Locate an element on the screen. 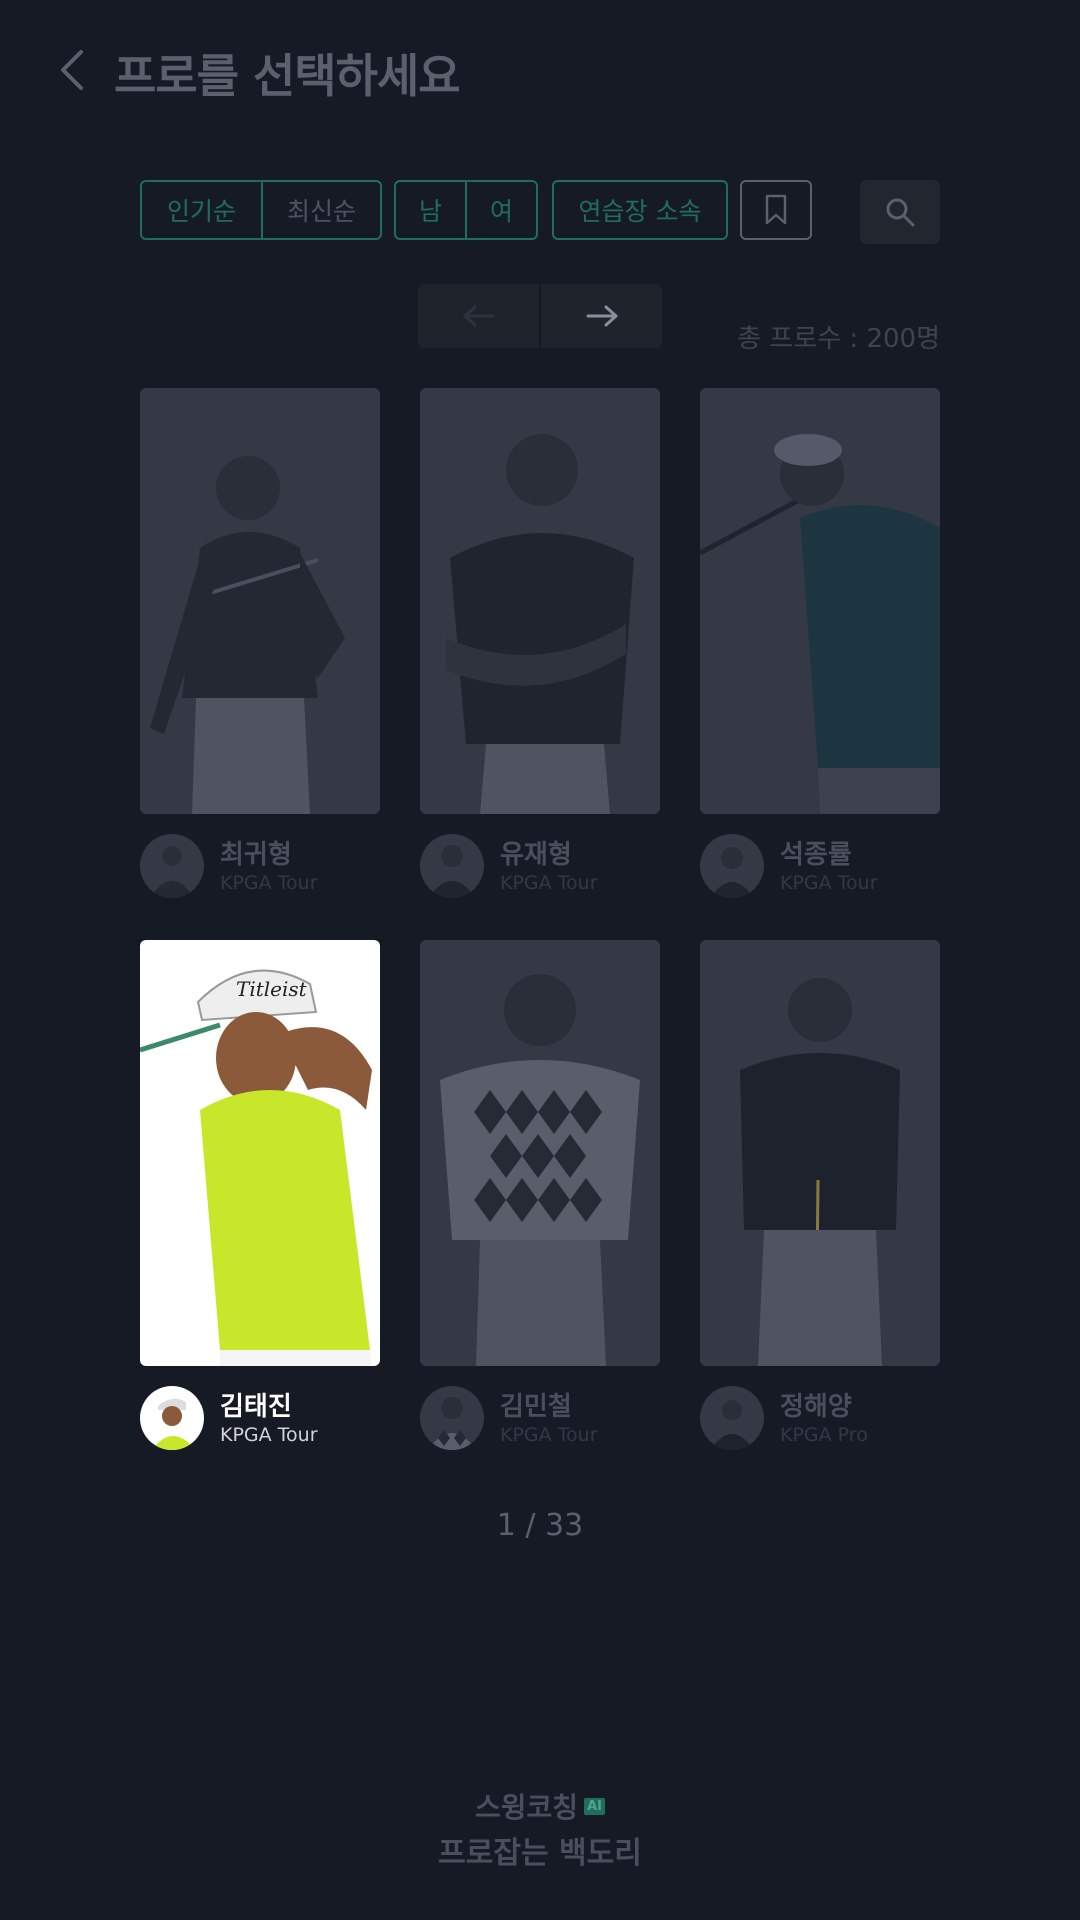 The image size is (1080, 1920). pro-name: 최귀형 is located at coordinates (256, 855).